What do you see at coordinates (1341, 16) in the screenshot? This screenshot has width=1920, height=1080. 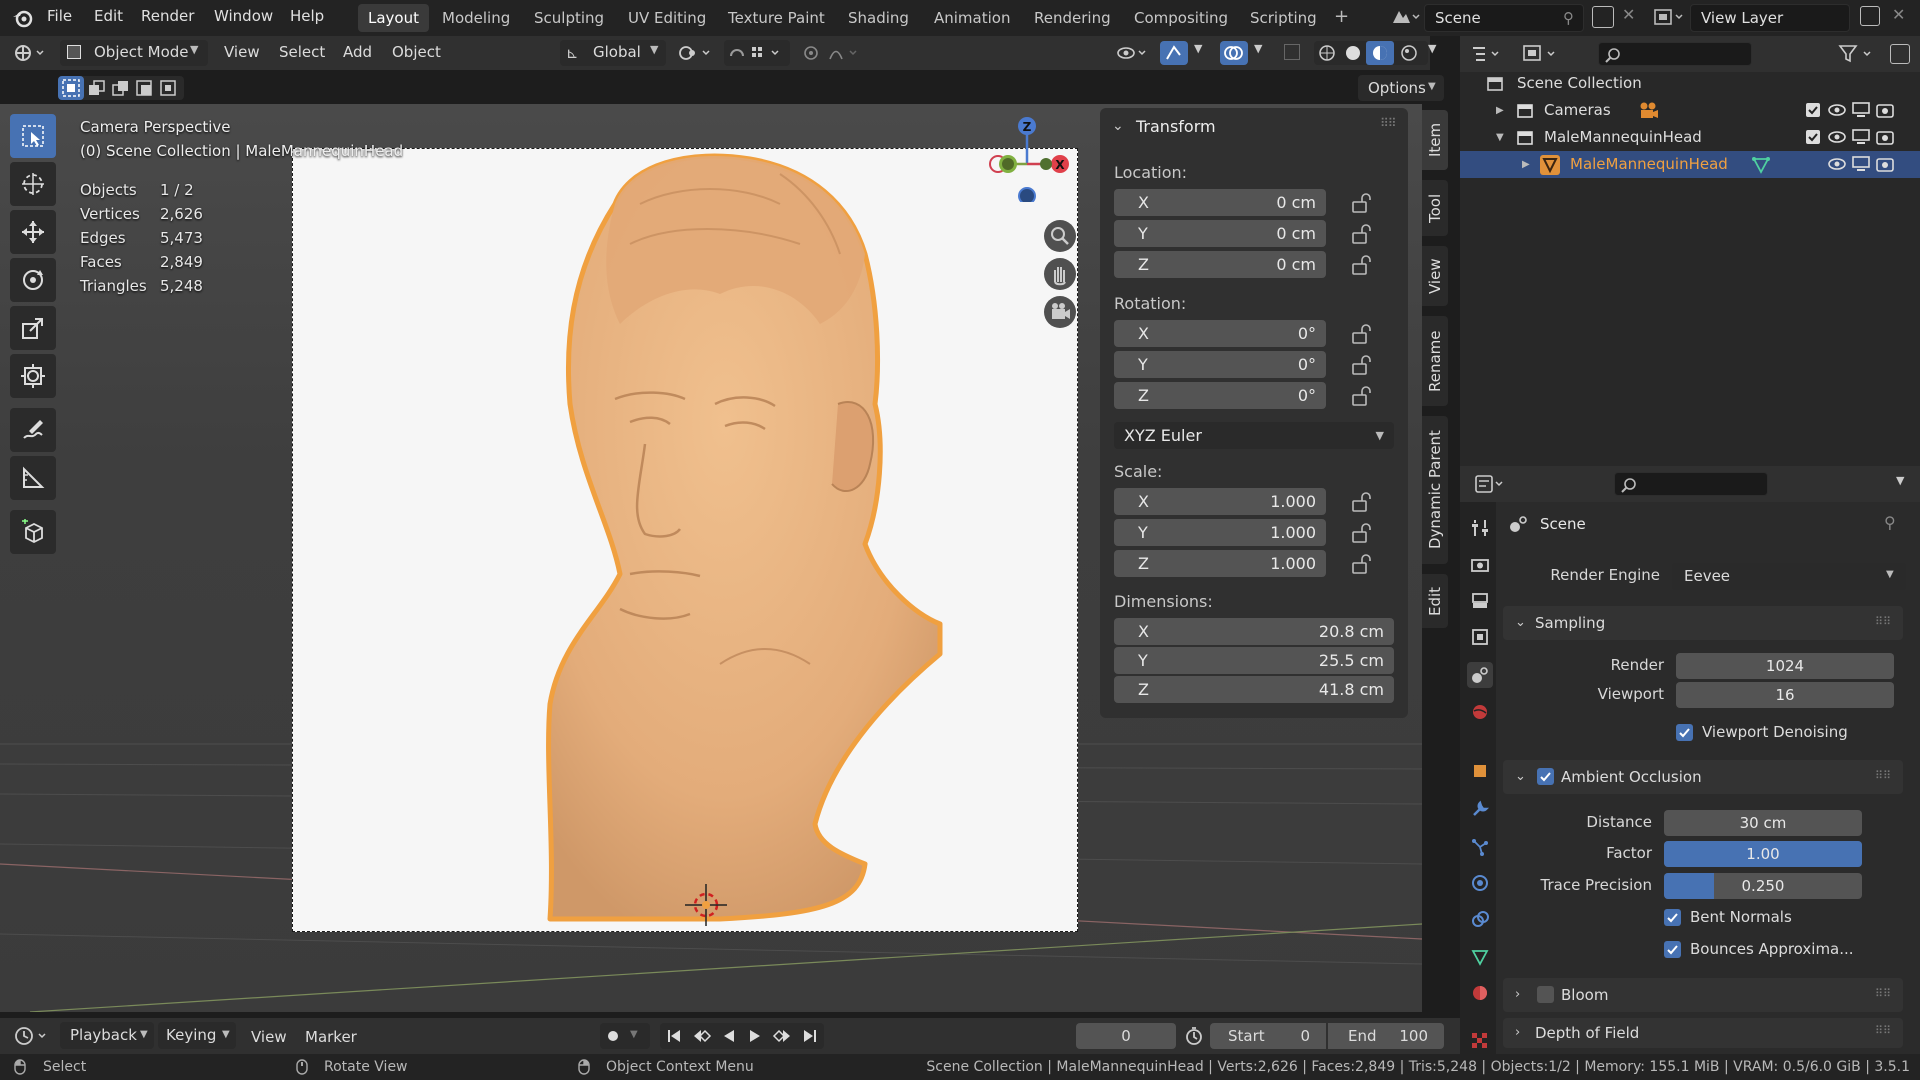 I see `add-workspace-icon: +` at bounding box center [1341, 16].